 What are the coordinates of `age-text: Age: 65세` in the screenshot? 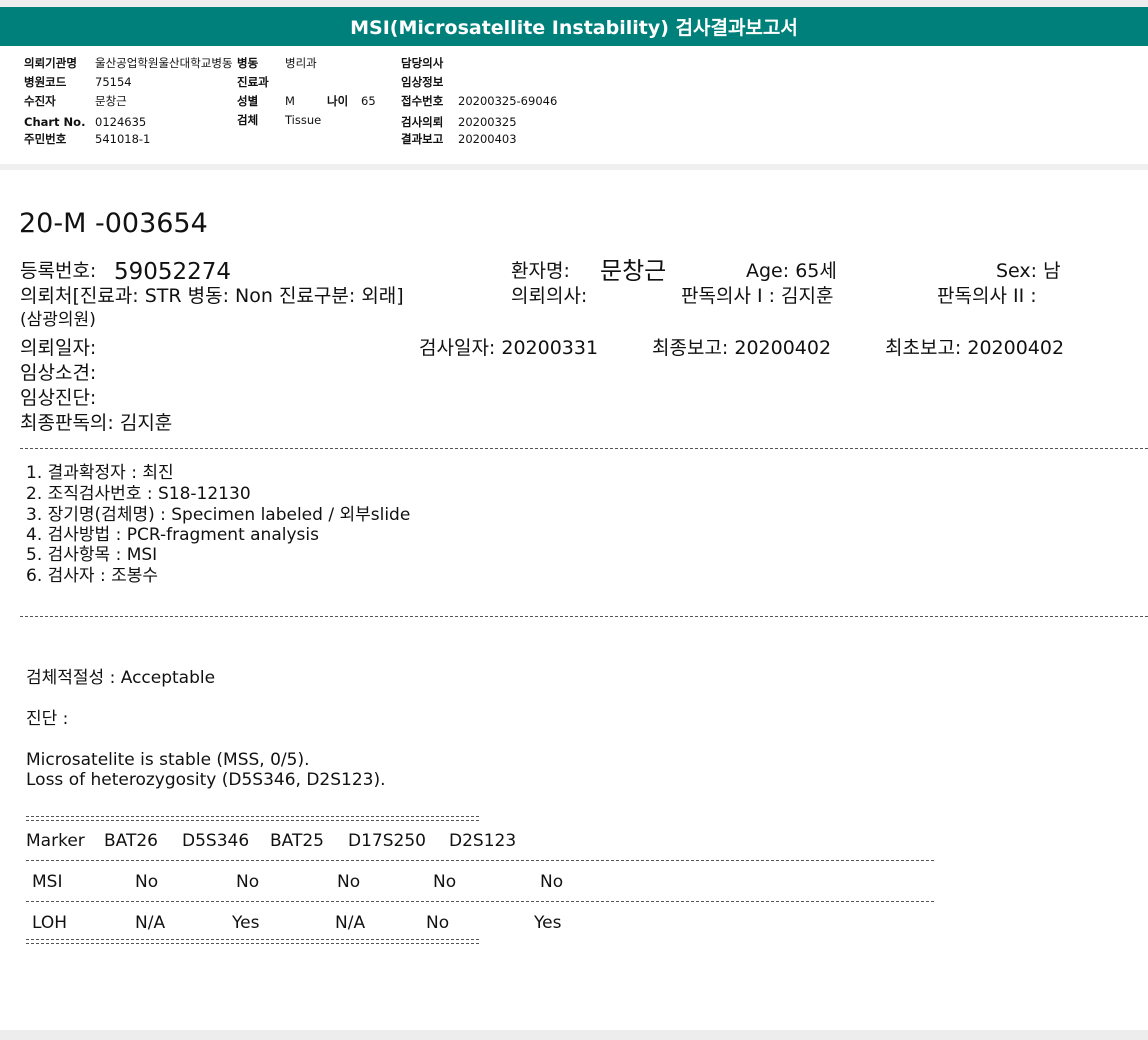 It's located at (791, 271).